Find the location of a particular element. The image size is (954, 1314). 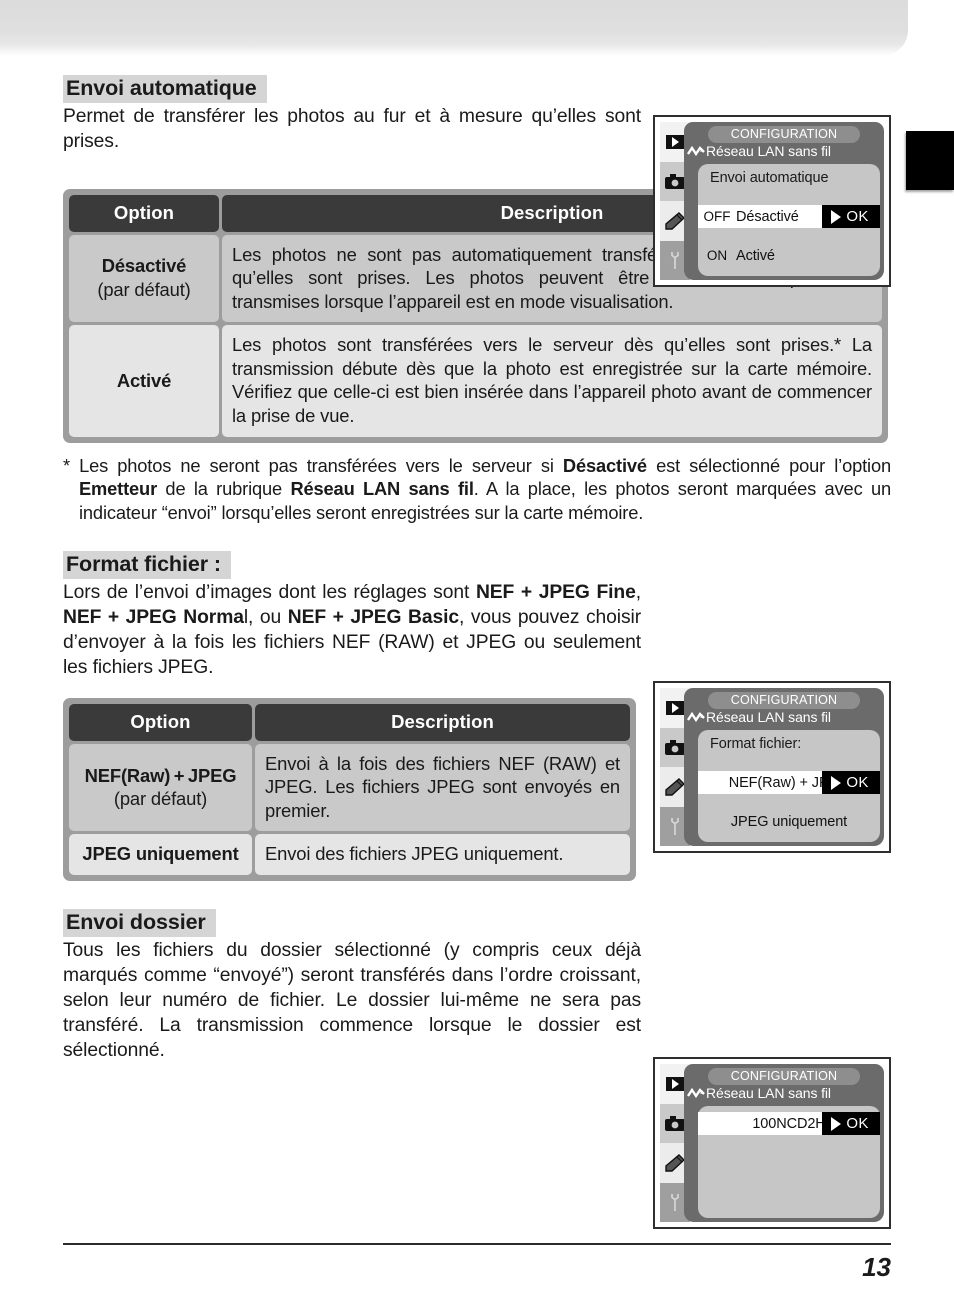

option-name: JPEG uniquement is located at coordinates (160, 854).